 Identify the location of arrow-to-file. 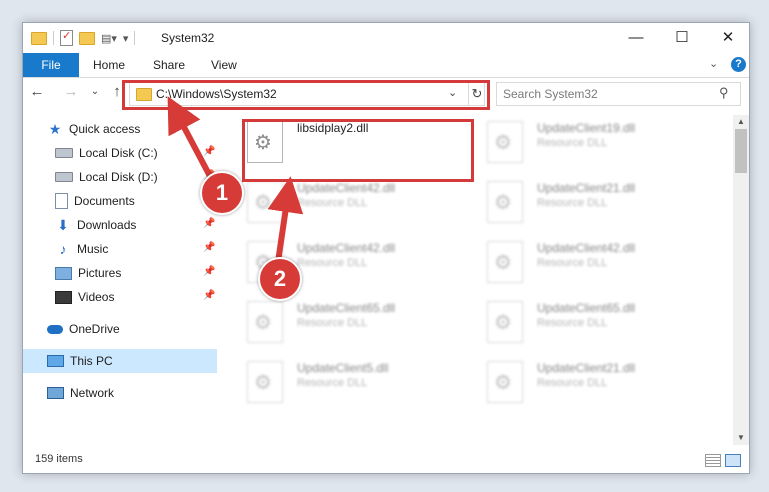
(285, 219).